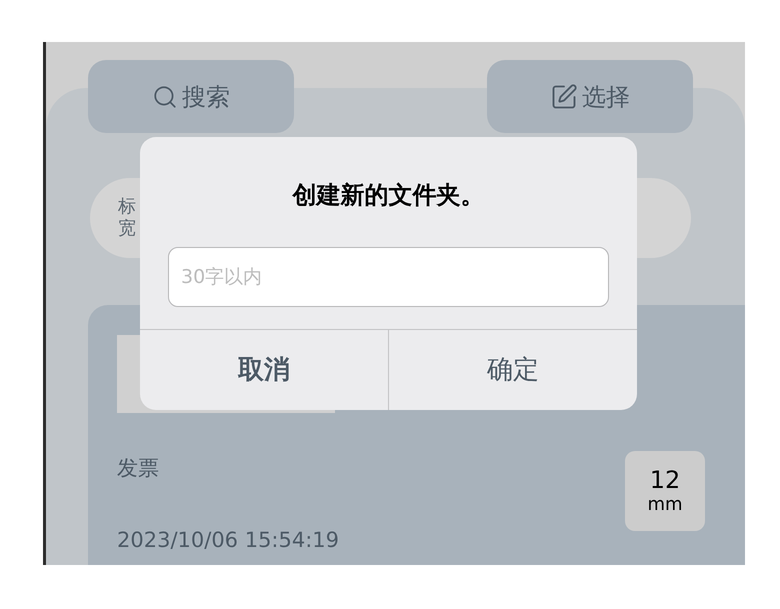 This screenshot has width=780, height=609. Describe the element at coordinates (228, 540) in the screenshot. I see `file-date: 2023/10/06 15:54:19` at that location.